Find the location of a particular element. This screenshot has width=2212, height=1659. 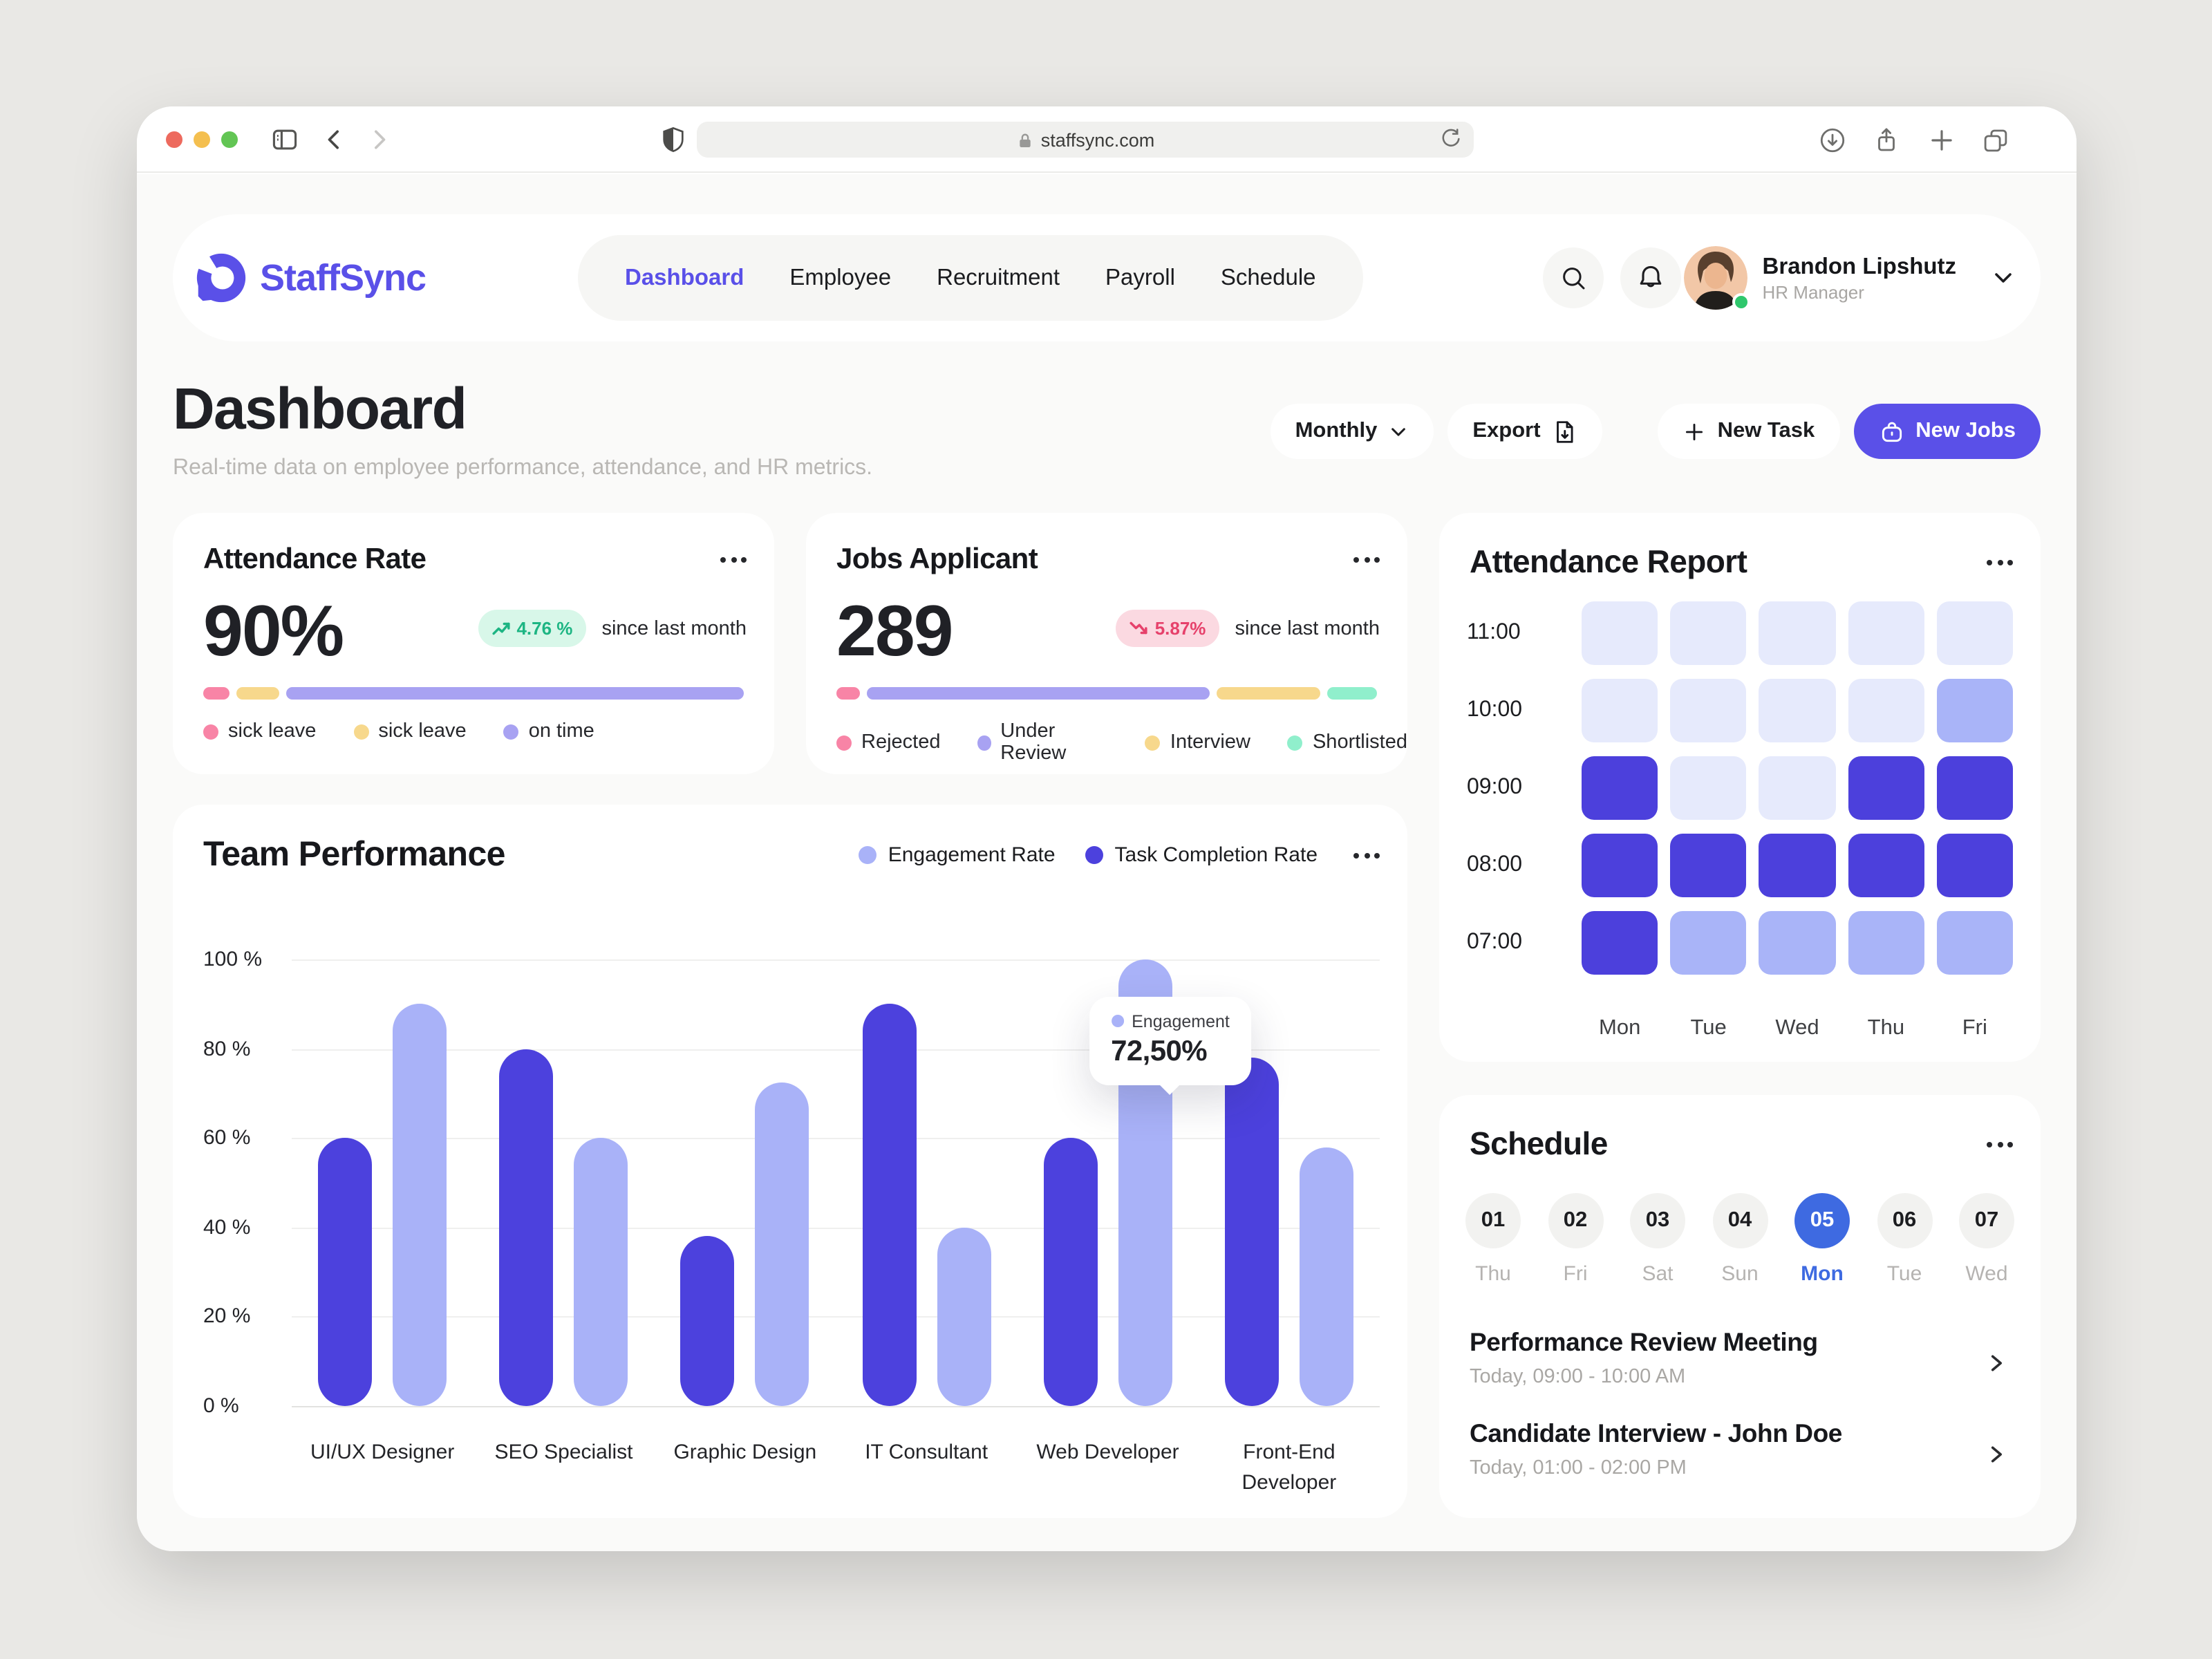

brand-logo: StaffSync is located at coordinates (311, 278).